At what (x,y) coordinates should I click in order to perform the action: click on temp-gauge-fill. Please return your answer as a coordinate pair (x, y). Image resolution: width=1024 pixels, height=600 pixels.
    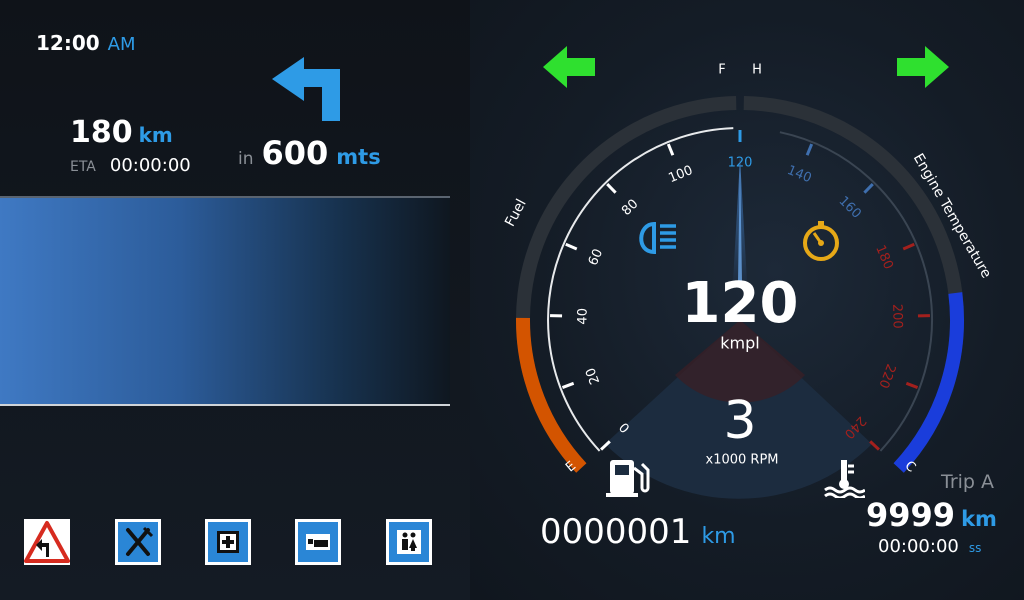
    Looking at the image, I should click on (928, 382).